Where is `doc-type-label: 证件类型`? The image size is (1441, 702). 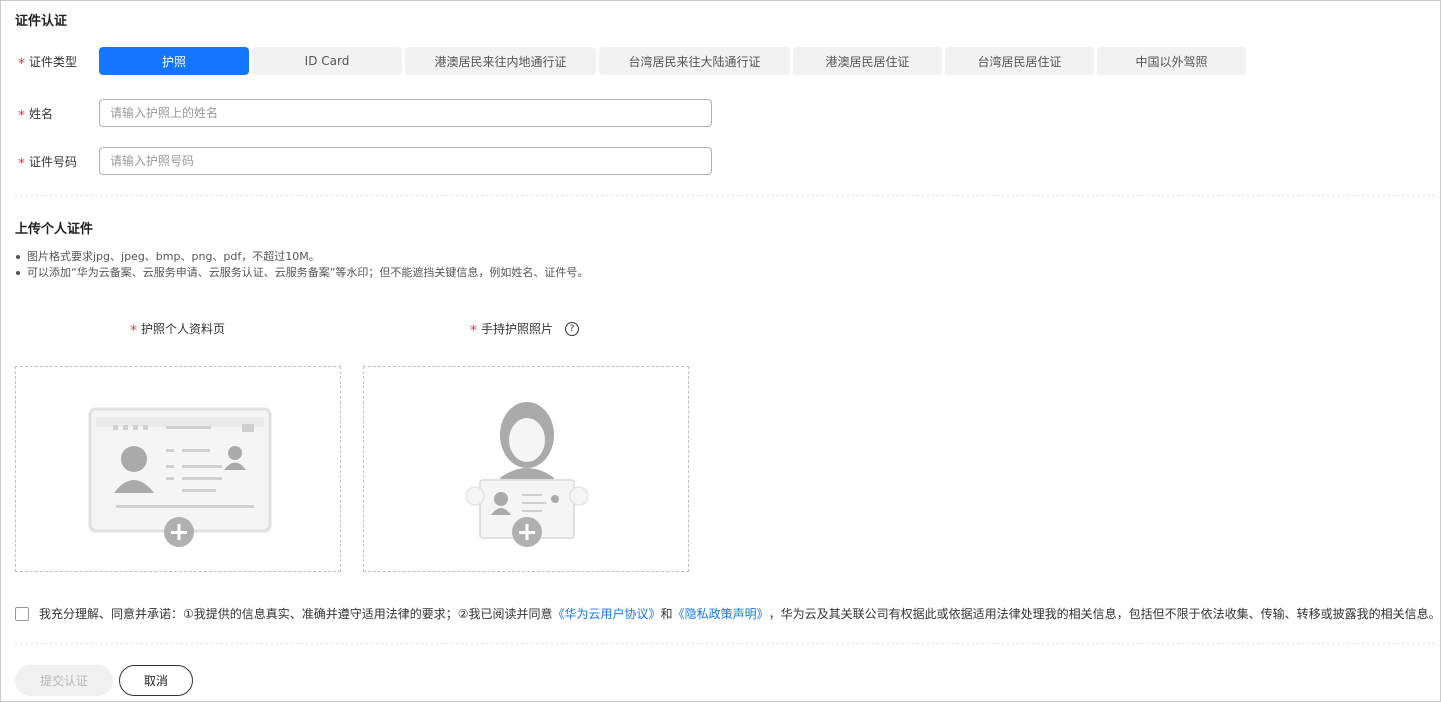 doc-type-label: 证件类型 is located at coordinates (53, 62).